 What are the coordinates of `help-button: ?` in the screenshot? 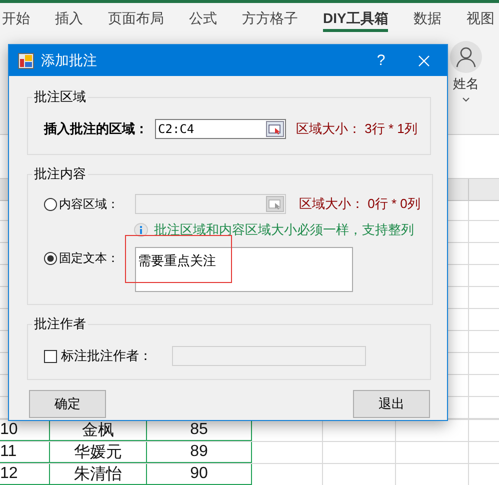 It's located at (381, 60).